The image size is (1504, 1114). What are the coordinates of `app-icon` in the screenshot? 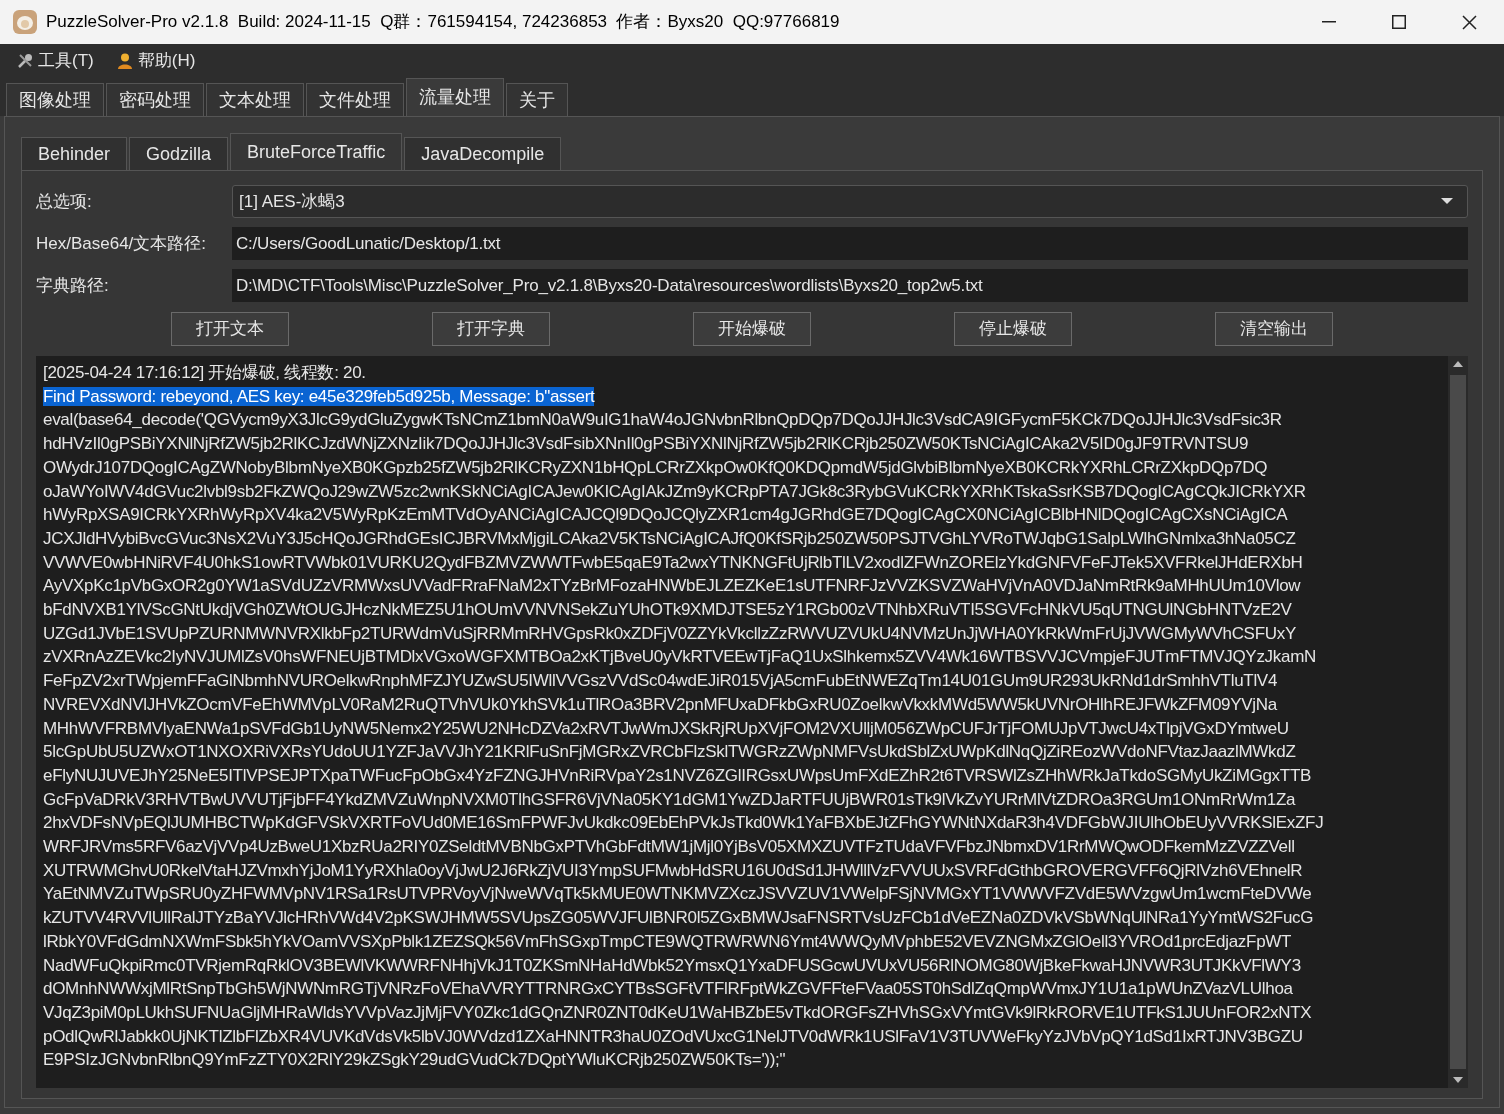 It's located at (25, 22).